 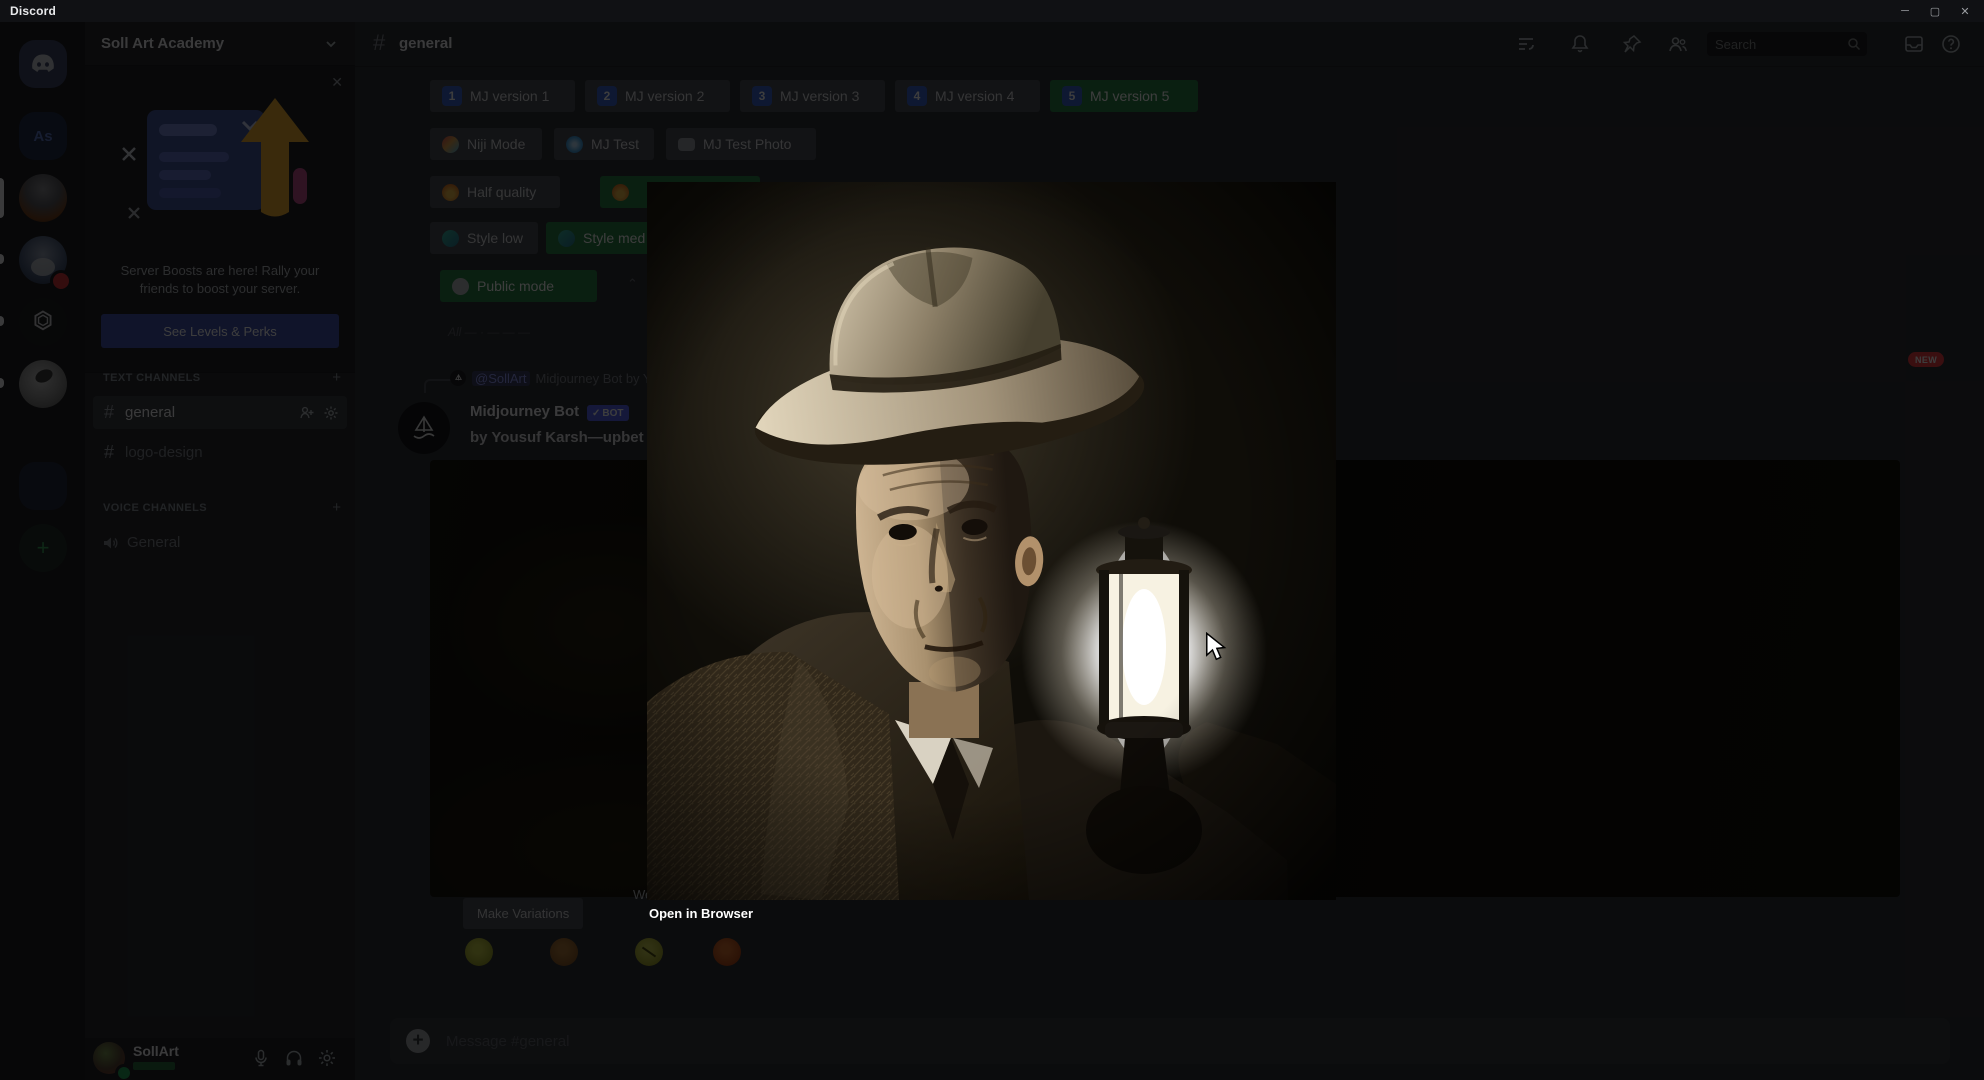 What do you see at coordinates (1965, 11) in the screenshot?
I see `close-button: ✕` at bounding box center [1965, 11].